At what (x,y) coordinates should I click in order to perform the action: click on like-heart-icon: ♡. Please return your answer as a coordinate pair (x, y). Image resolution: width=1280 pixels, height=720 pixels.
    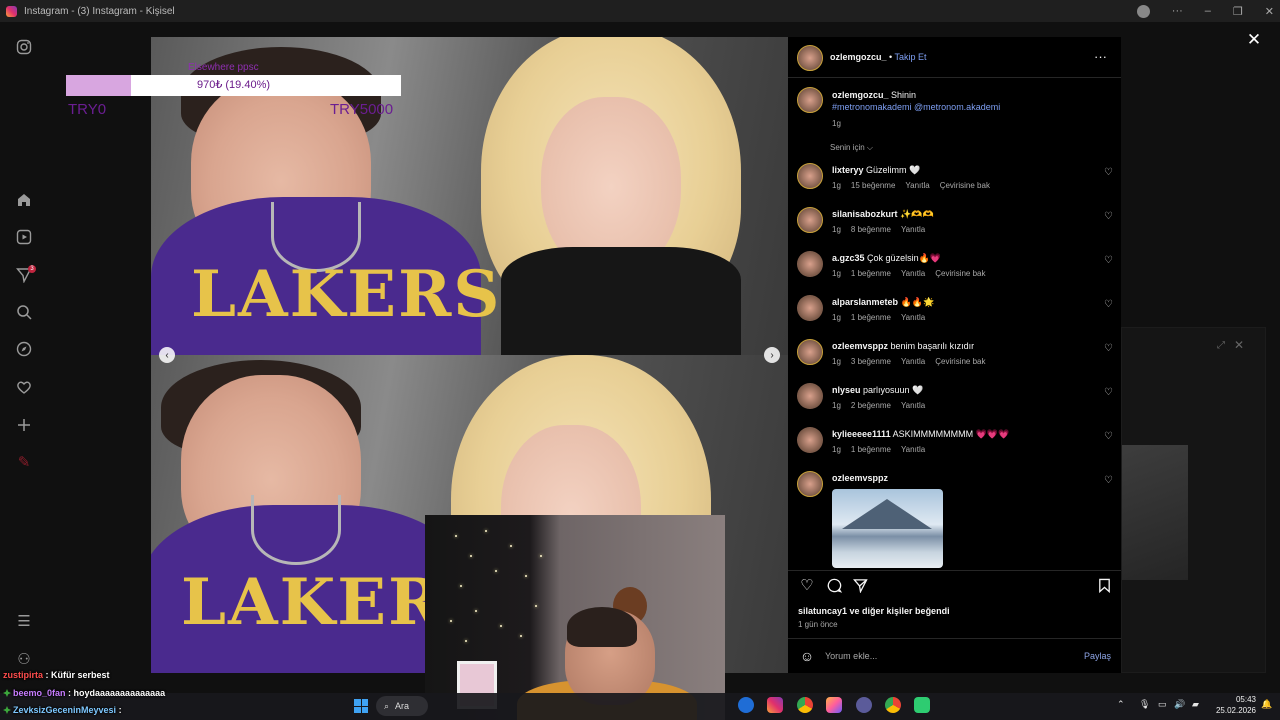
    Looking at the image, I should click on (807, 585).